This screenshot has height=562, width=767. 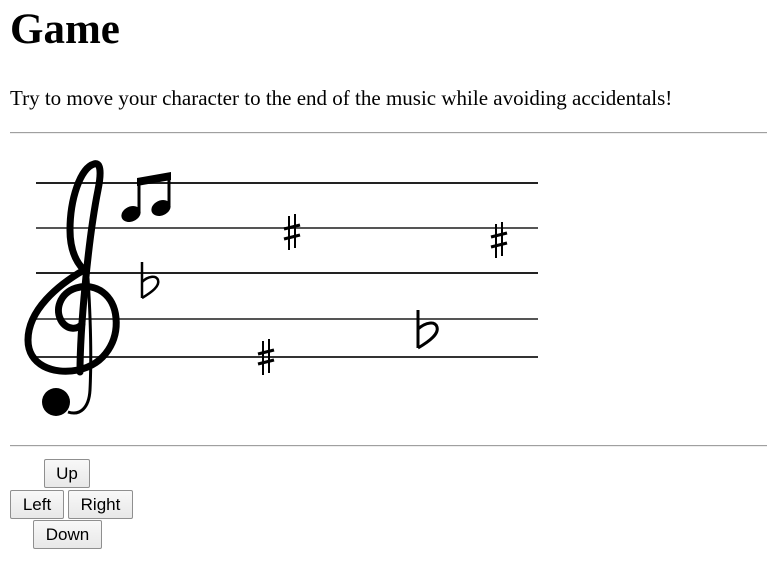 I want to click on down-button: Down, so click(x=67, y=534).